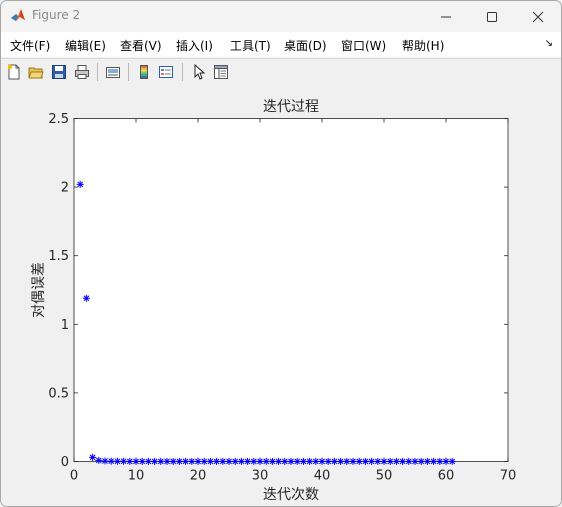 Image resolution: width=562 pixels, height=507 pixels. Describe the element at coordinates (136, 476) in the screenshot. I see `x-tick-label: 10` at that location.